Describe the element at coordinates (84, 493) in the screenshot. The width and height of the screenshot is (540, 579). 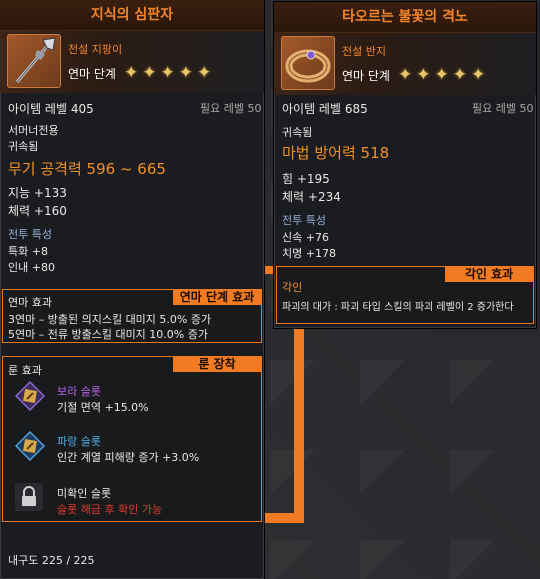
I see `rune-slot-name: 미확인 슬롯` at that location.